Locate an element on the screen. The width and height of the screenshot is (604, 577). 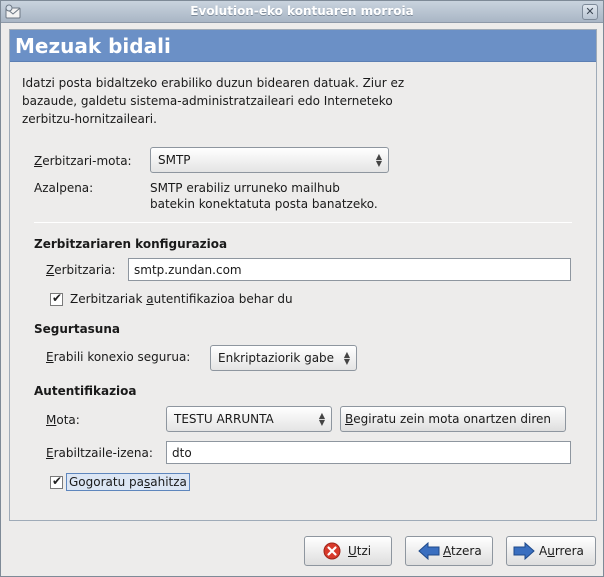
authentication-heading: Autentifikazioa is located at coordinates (85, 391).